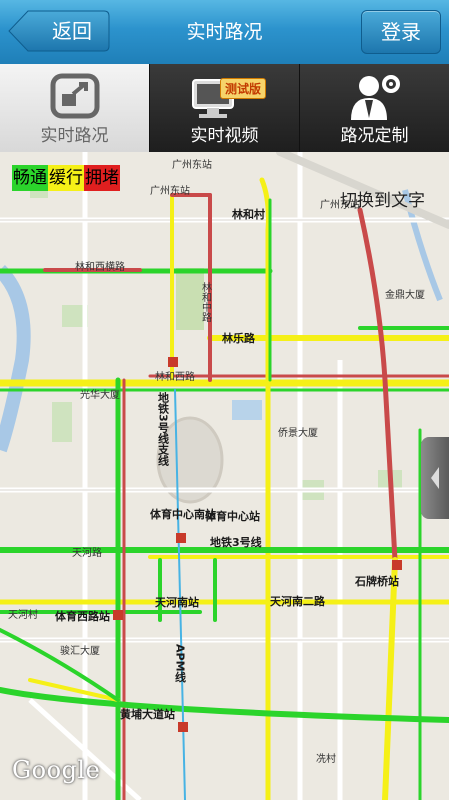 The width and height of the screenshot is (449, 800). I want to click on tab-label: 实时路况, so click(74, 136).